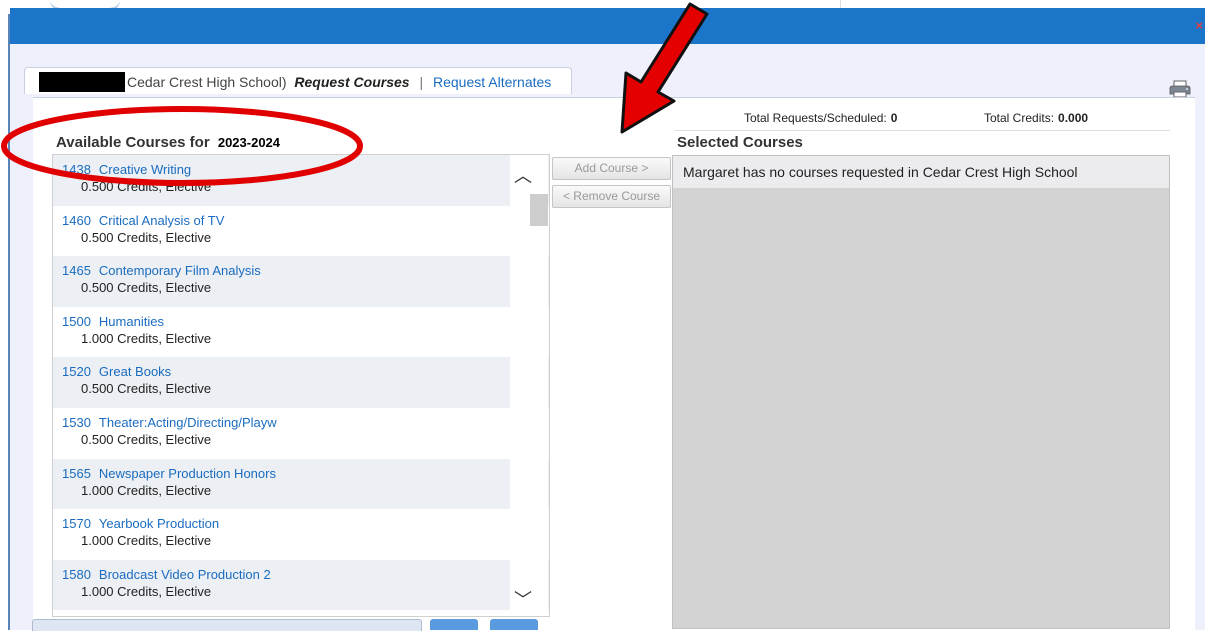  I want to click on course-link: 1465 Contemporary Film Analysis, so click(161, 270).